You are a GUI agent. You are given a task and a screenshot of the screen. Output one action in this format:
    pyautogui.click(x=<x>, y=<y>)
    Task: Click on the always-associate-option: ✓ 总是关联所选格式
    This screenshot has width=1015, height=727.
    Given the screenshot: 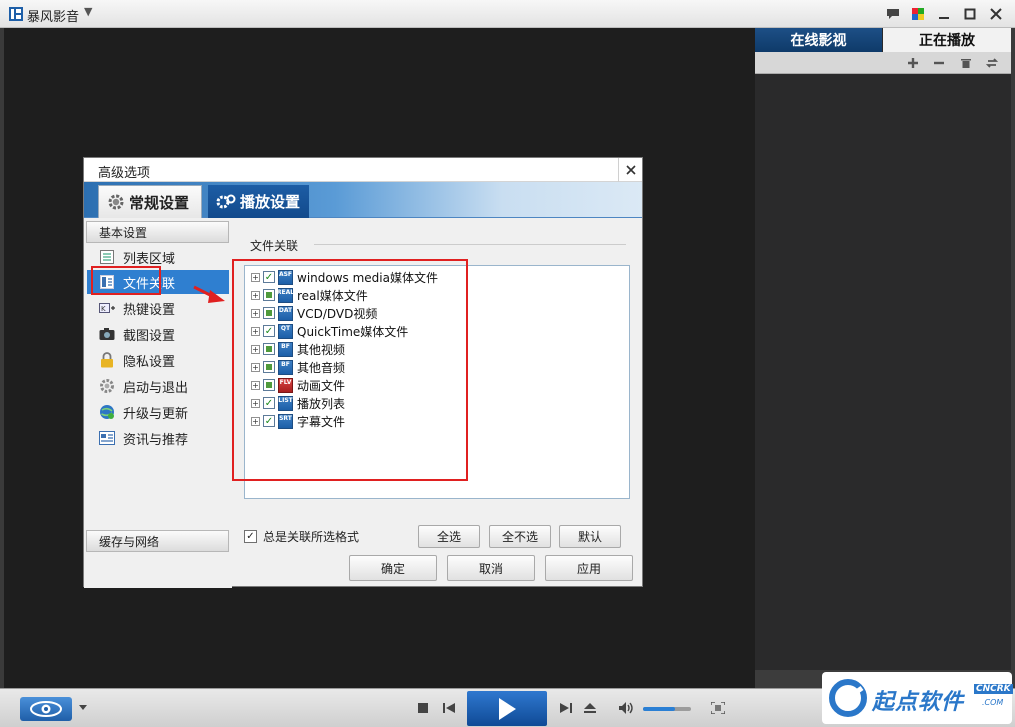 What is the action you would take?
    pyautogui.click(x=301, y=536)
    